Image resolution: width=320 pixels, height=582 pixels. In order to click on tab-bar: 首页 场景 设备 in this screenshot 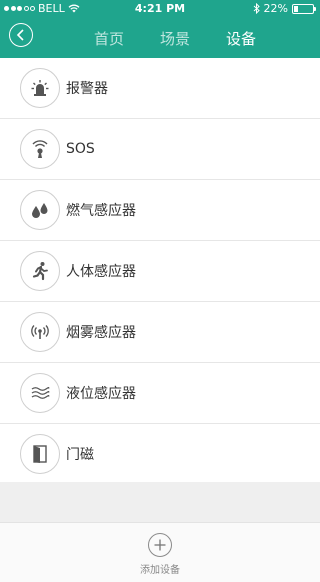, I will do `click(175, 38)`.